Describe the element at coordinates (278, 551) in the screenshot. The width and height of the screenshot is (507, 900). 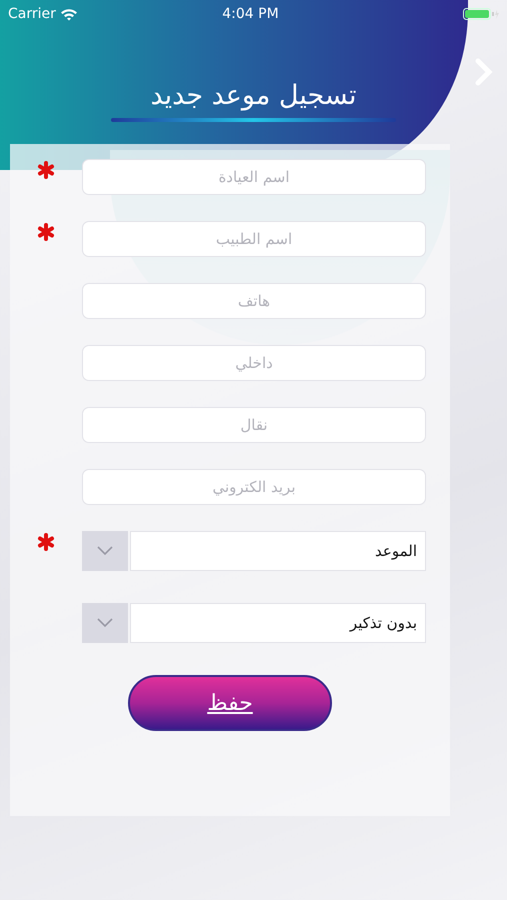
I see `dropdown-field: الموعد` at that location.